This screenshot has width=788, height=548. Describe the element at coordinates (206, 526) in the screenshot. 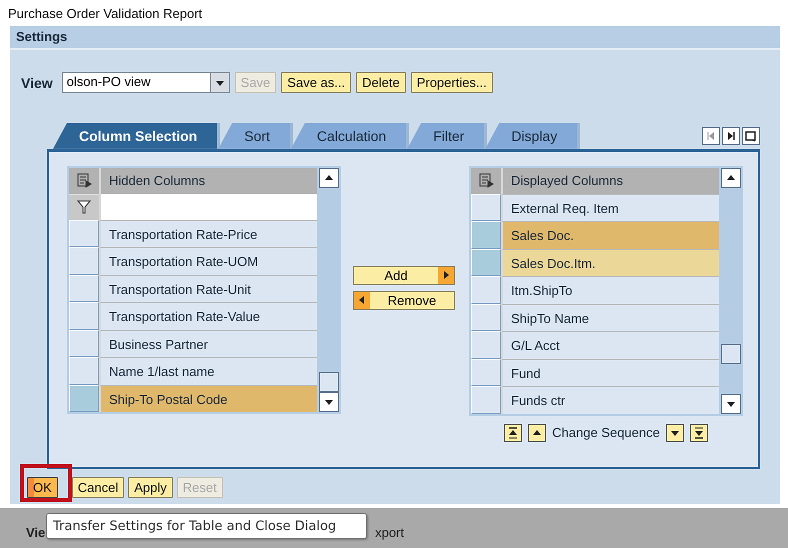

I see `tooltip: Transfer Settings for Table and Close Dialog` at that location.